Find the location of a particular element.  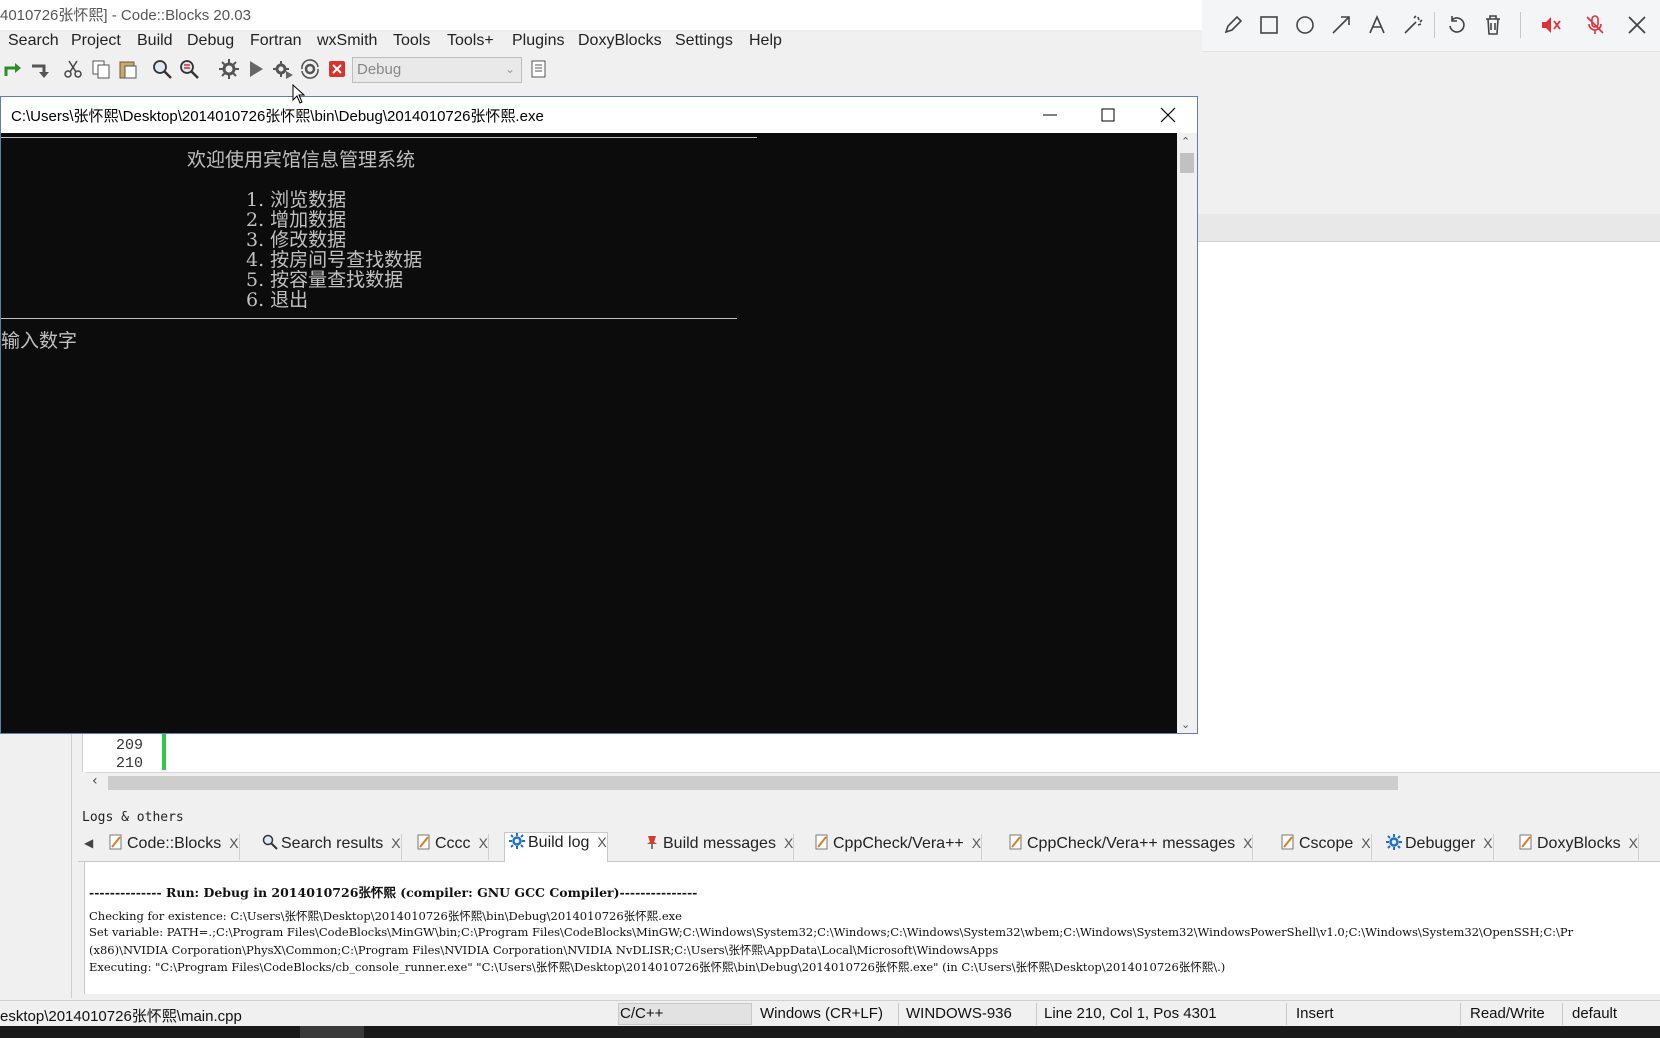

menu-wxsmith: wxSmith is located at coordinates (347, 41).